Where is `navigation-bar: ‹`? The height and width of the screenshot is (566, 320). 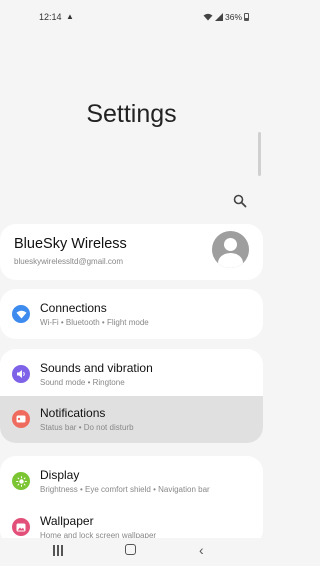 navigation-bar: ‹ is located at coordinates (131, 552).